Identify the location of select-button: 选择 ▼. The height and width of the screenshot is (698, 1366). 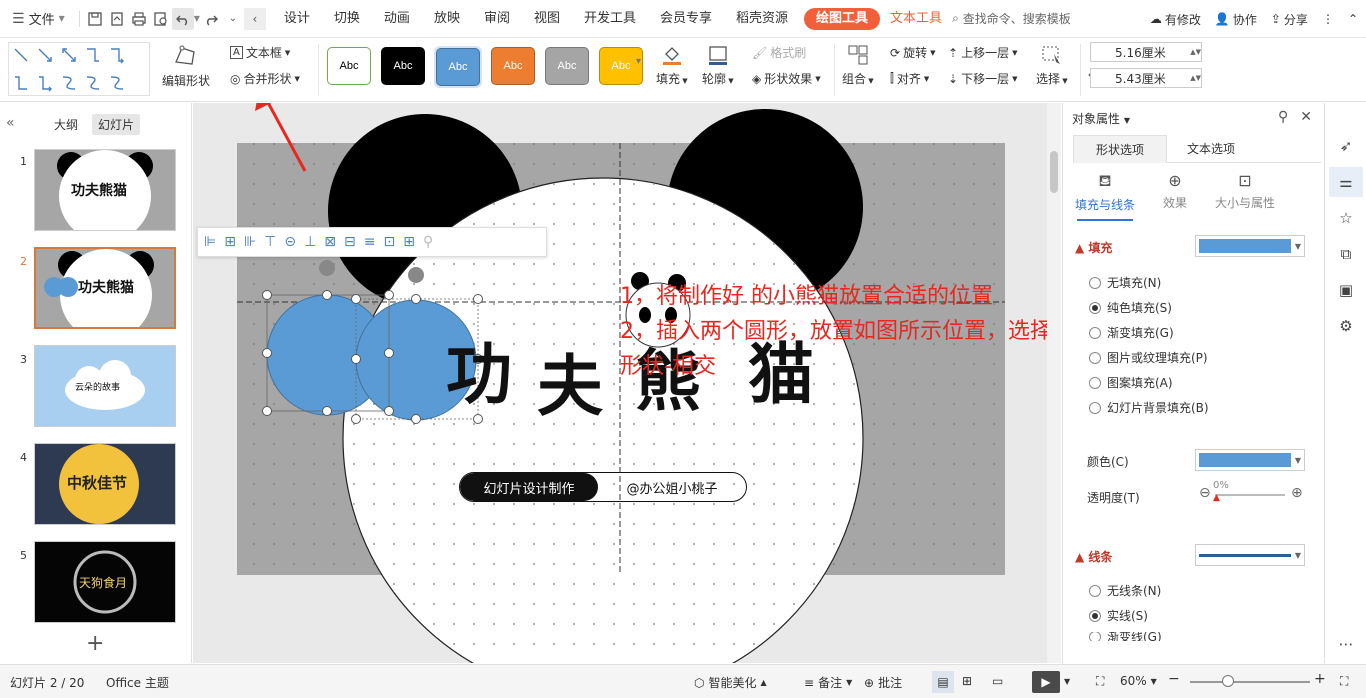
(1052, 65).